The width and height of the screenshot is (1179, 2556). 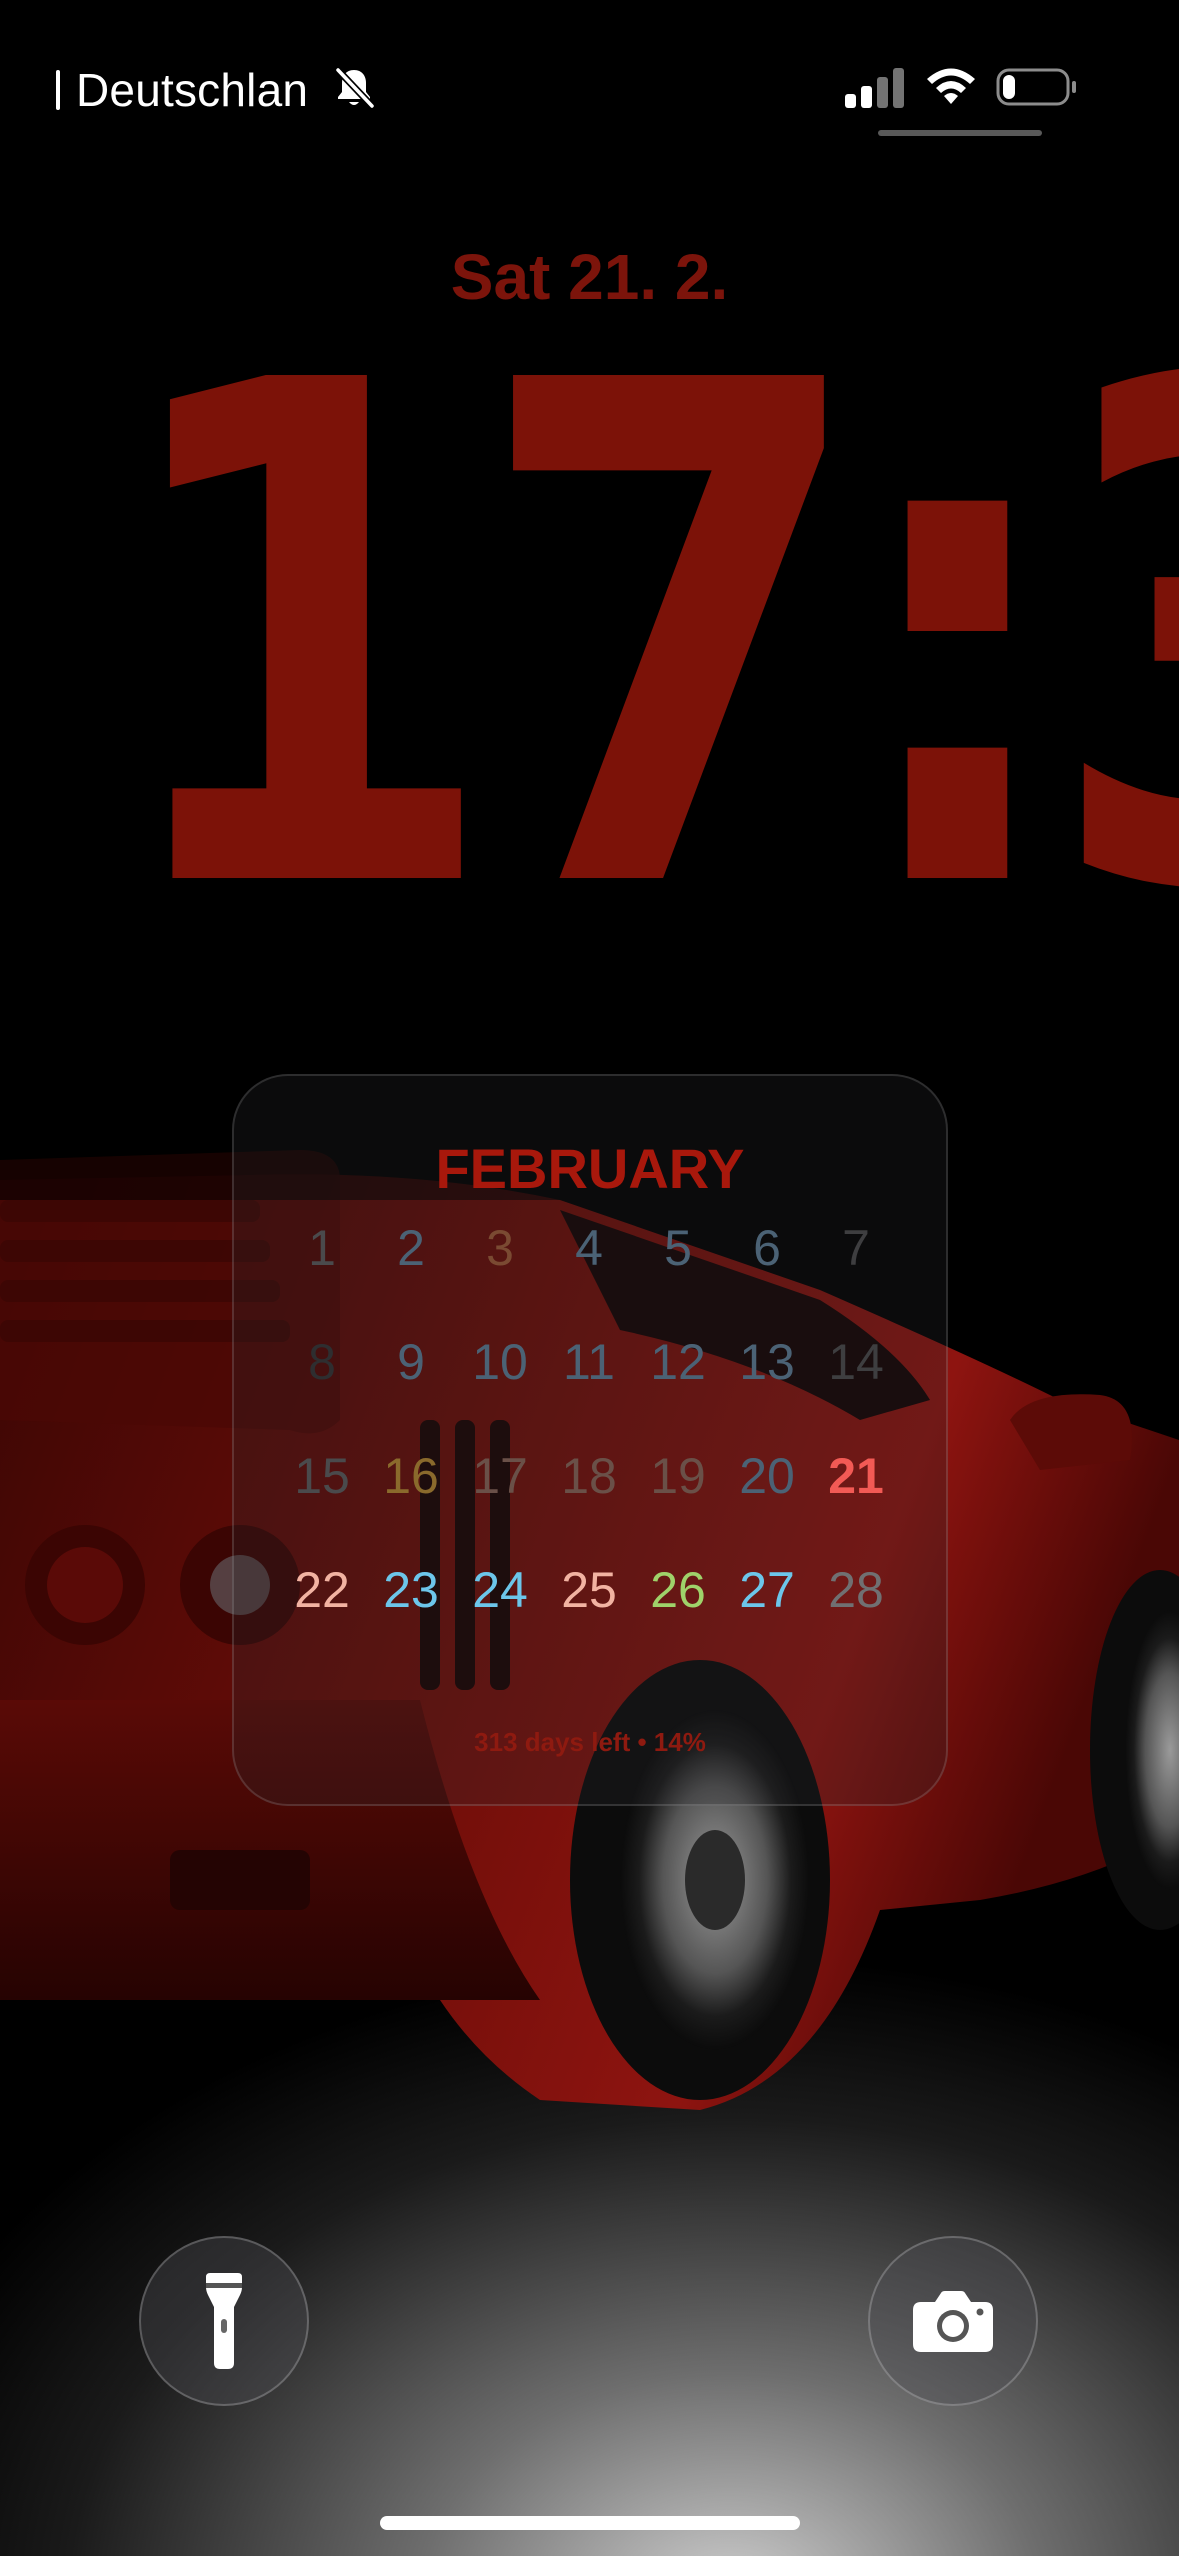 What do you see at coordinates (767, 1248) in the screenshot?
I see `calendar-day: 6` at bounding box center [767, 1248].